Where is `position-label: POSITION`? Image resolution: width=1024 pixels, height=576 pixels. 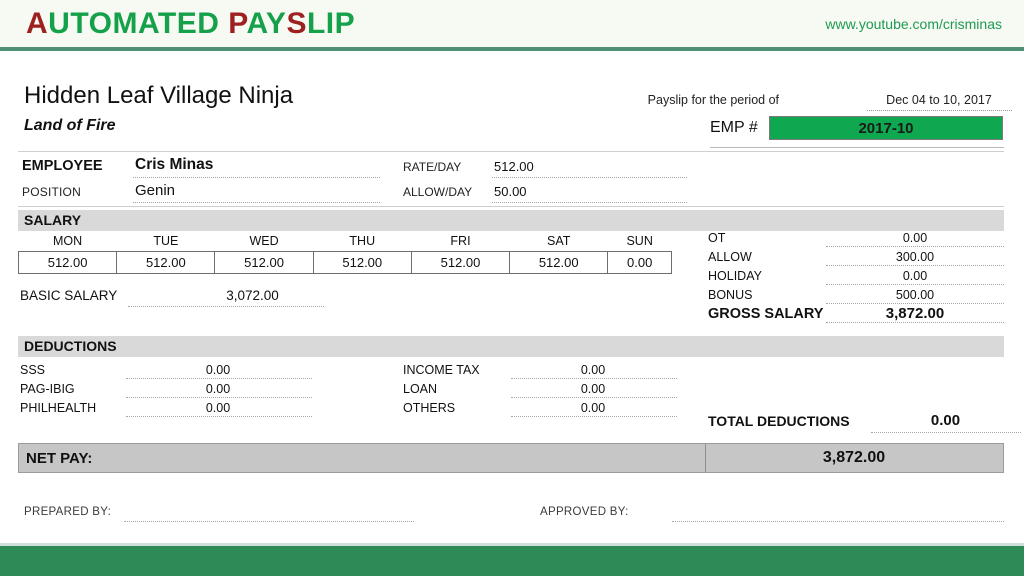 position-label: POSITION is located at coordinates (51, 192).